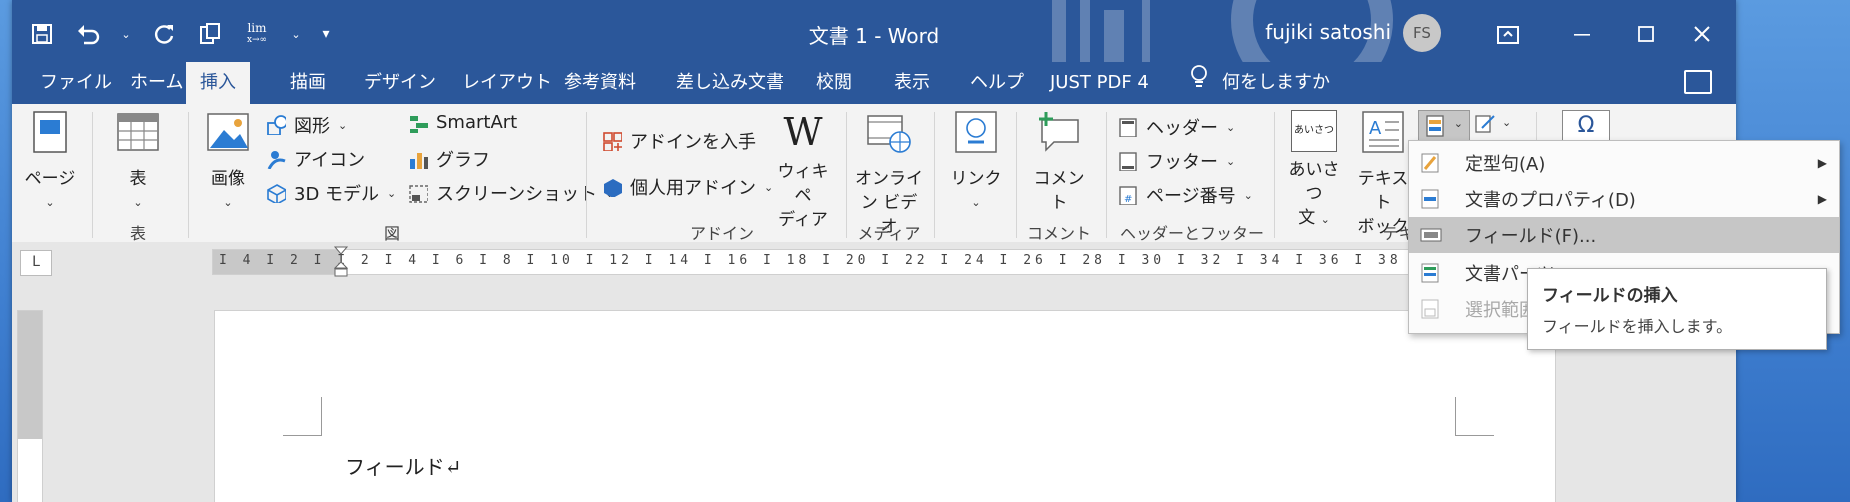 This screenshot has height=502, width=1850. I want to click on image-icon, so click(228, 132).